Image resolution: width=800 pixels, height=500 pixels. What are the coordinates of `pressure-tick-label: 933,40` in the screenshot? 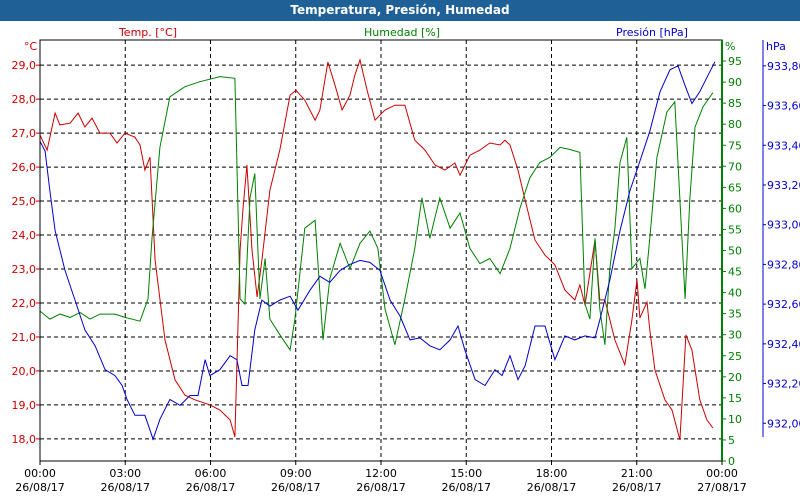 It's located at (783, 145).